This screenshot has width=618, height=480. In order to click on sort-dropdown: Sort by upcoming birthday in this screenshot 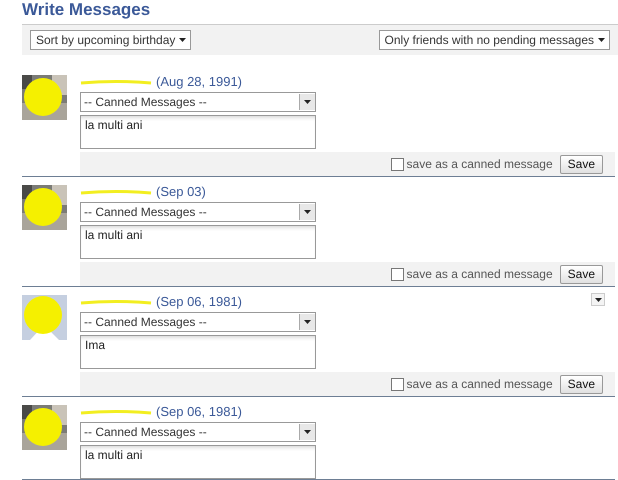, I will do `click(111, 40)`.